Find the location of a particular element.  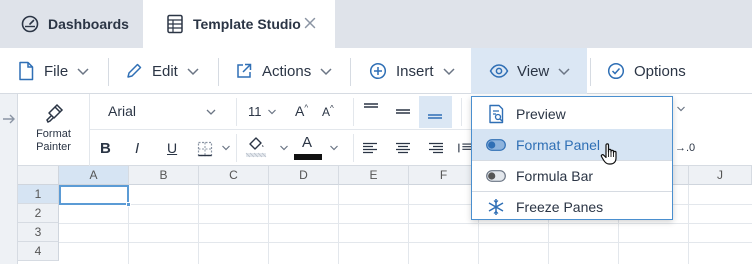

menu-options: Options is located at coordinates (656, 71).